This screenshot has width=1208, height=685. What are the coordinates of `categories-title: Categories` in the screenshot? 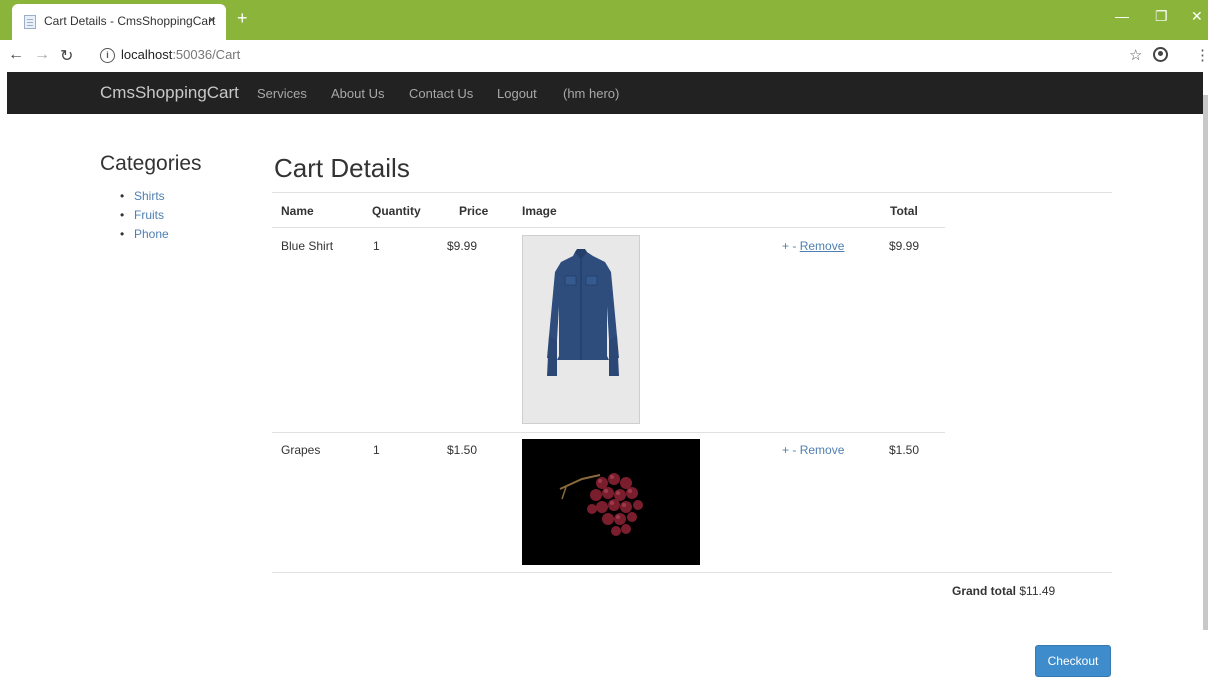 It's located at (151, 163).